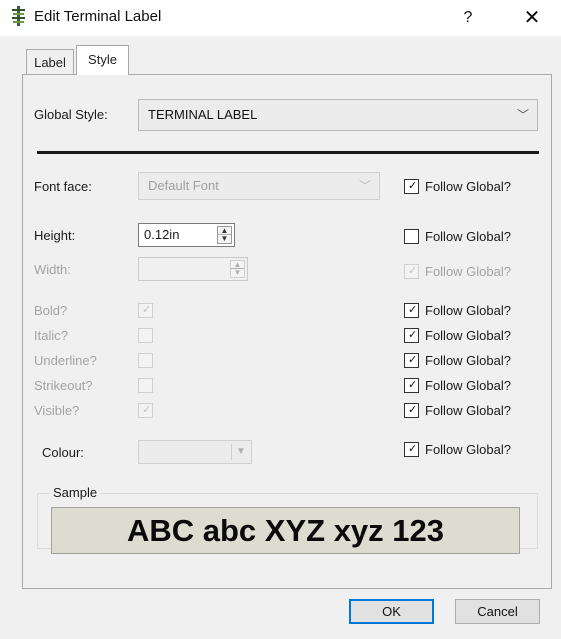 This screenshot has width=561, height=639. What do you see at coordinates (65, 360) in the screenshot?
I see `underline-label: Underline?` at bounding box center [65, 360].